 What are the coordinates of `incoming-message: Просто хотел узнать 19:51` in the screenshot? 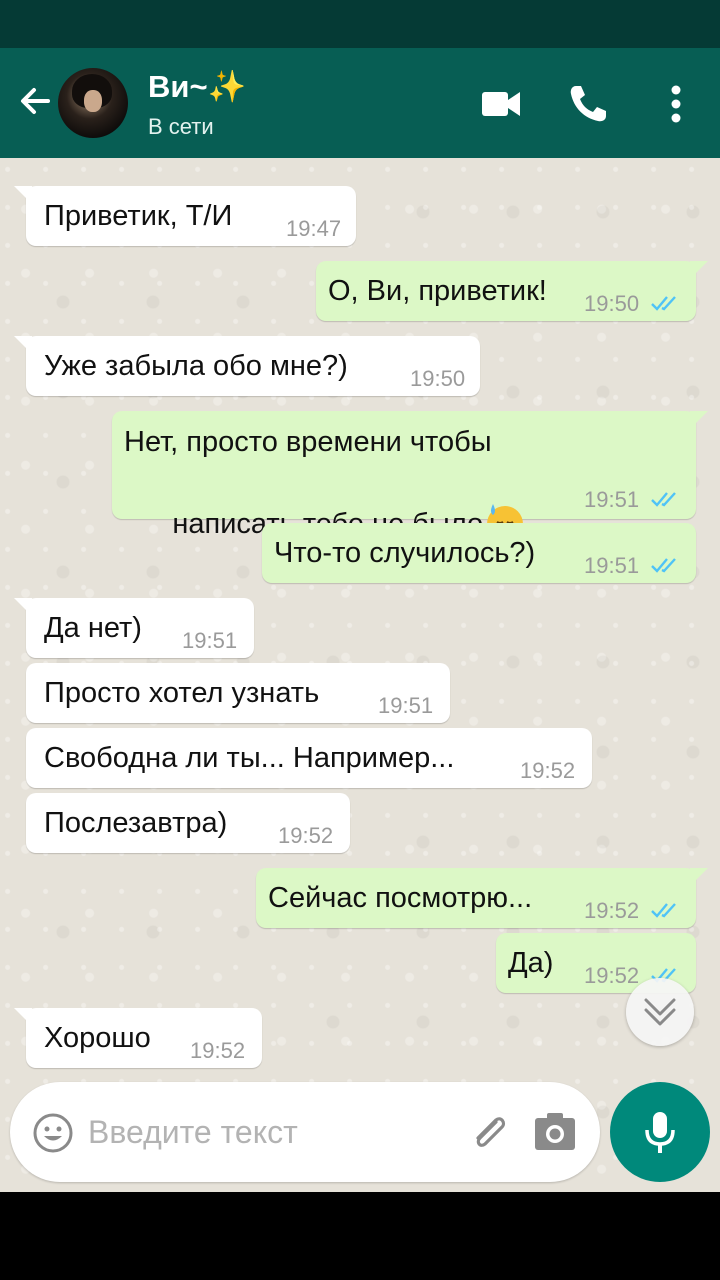 It's located at (238, 693).